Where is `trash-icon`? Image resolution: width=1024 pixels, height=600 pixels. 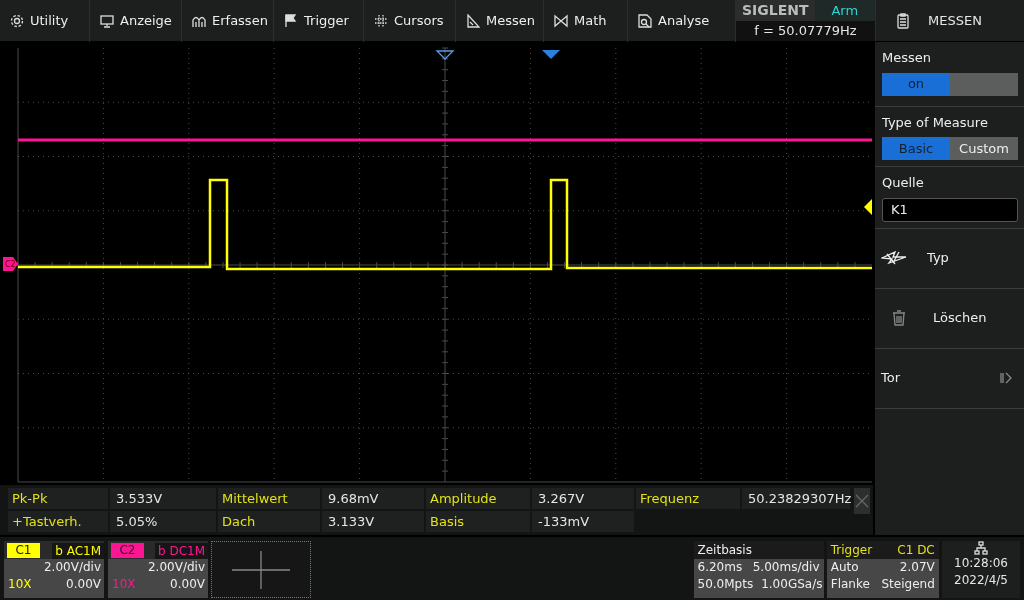
trash-icon is located at coordinates (899, 318).